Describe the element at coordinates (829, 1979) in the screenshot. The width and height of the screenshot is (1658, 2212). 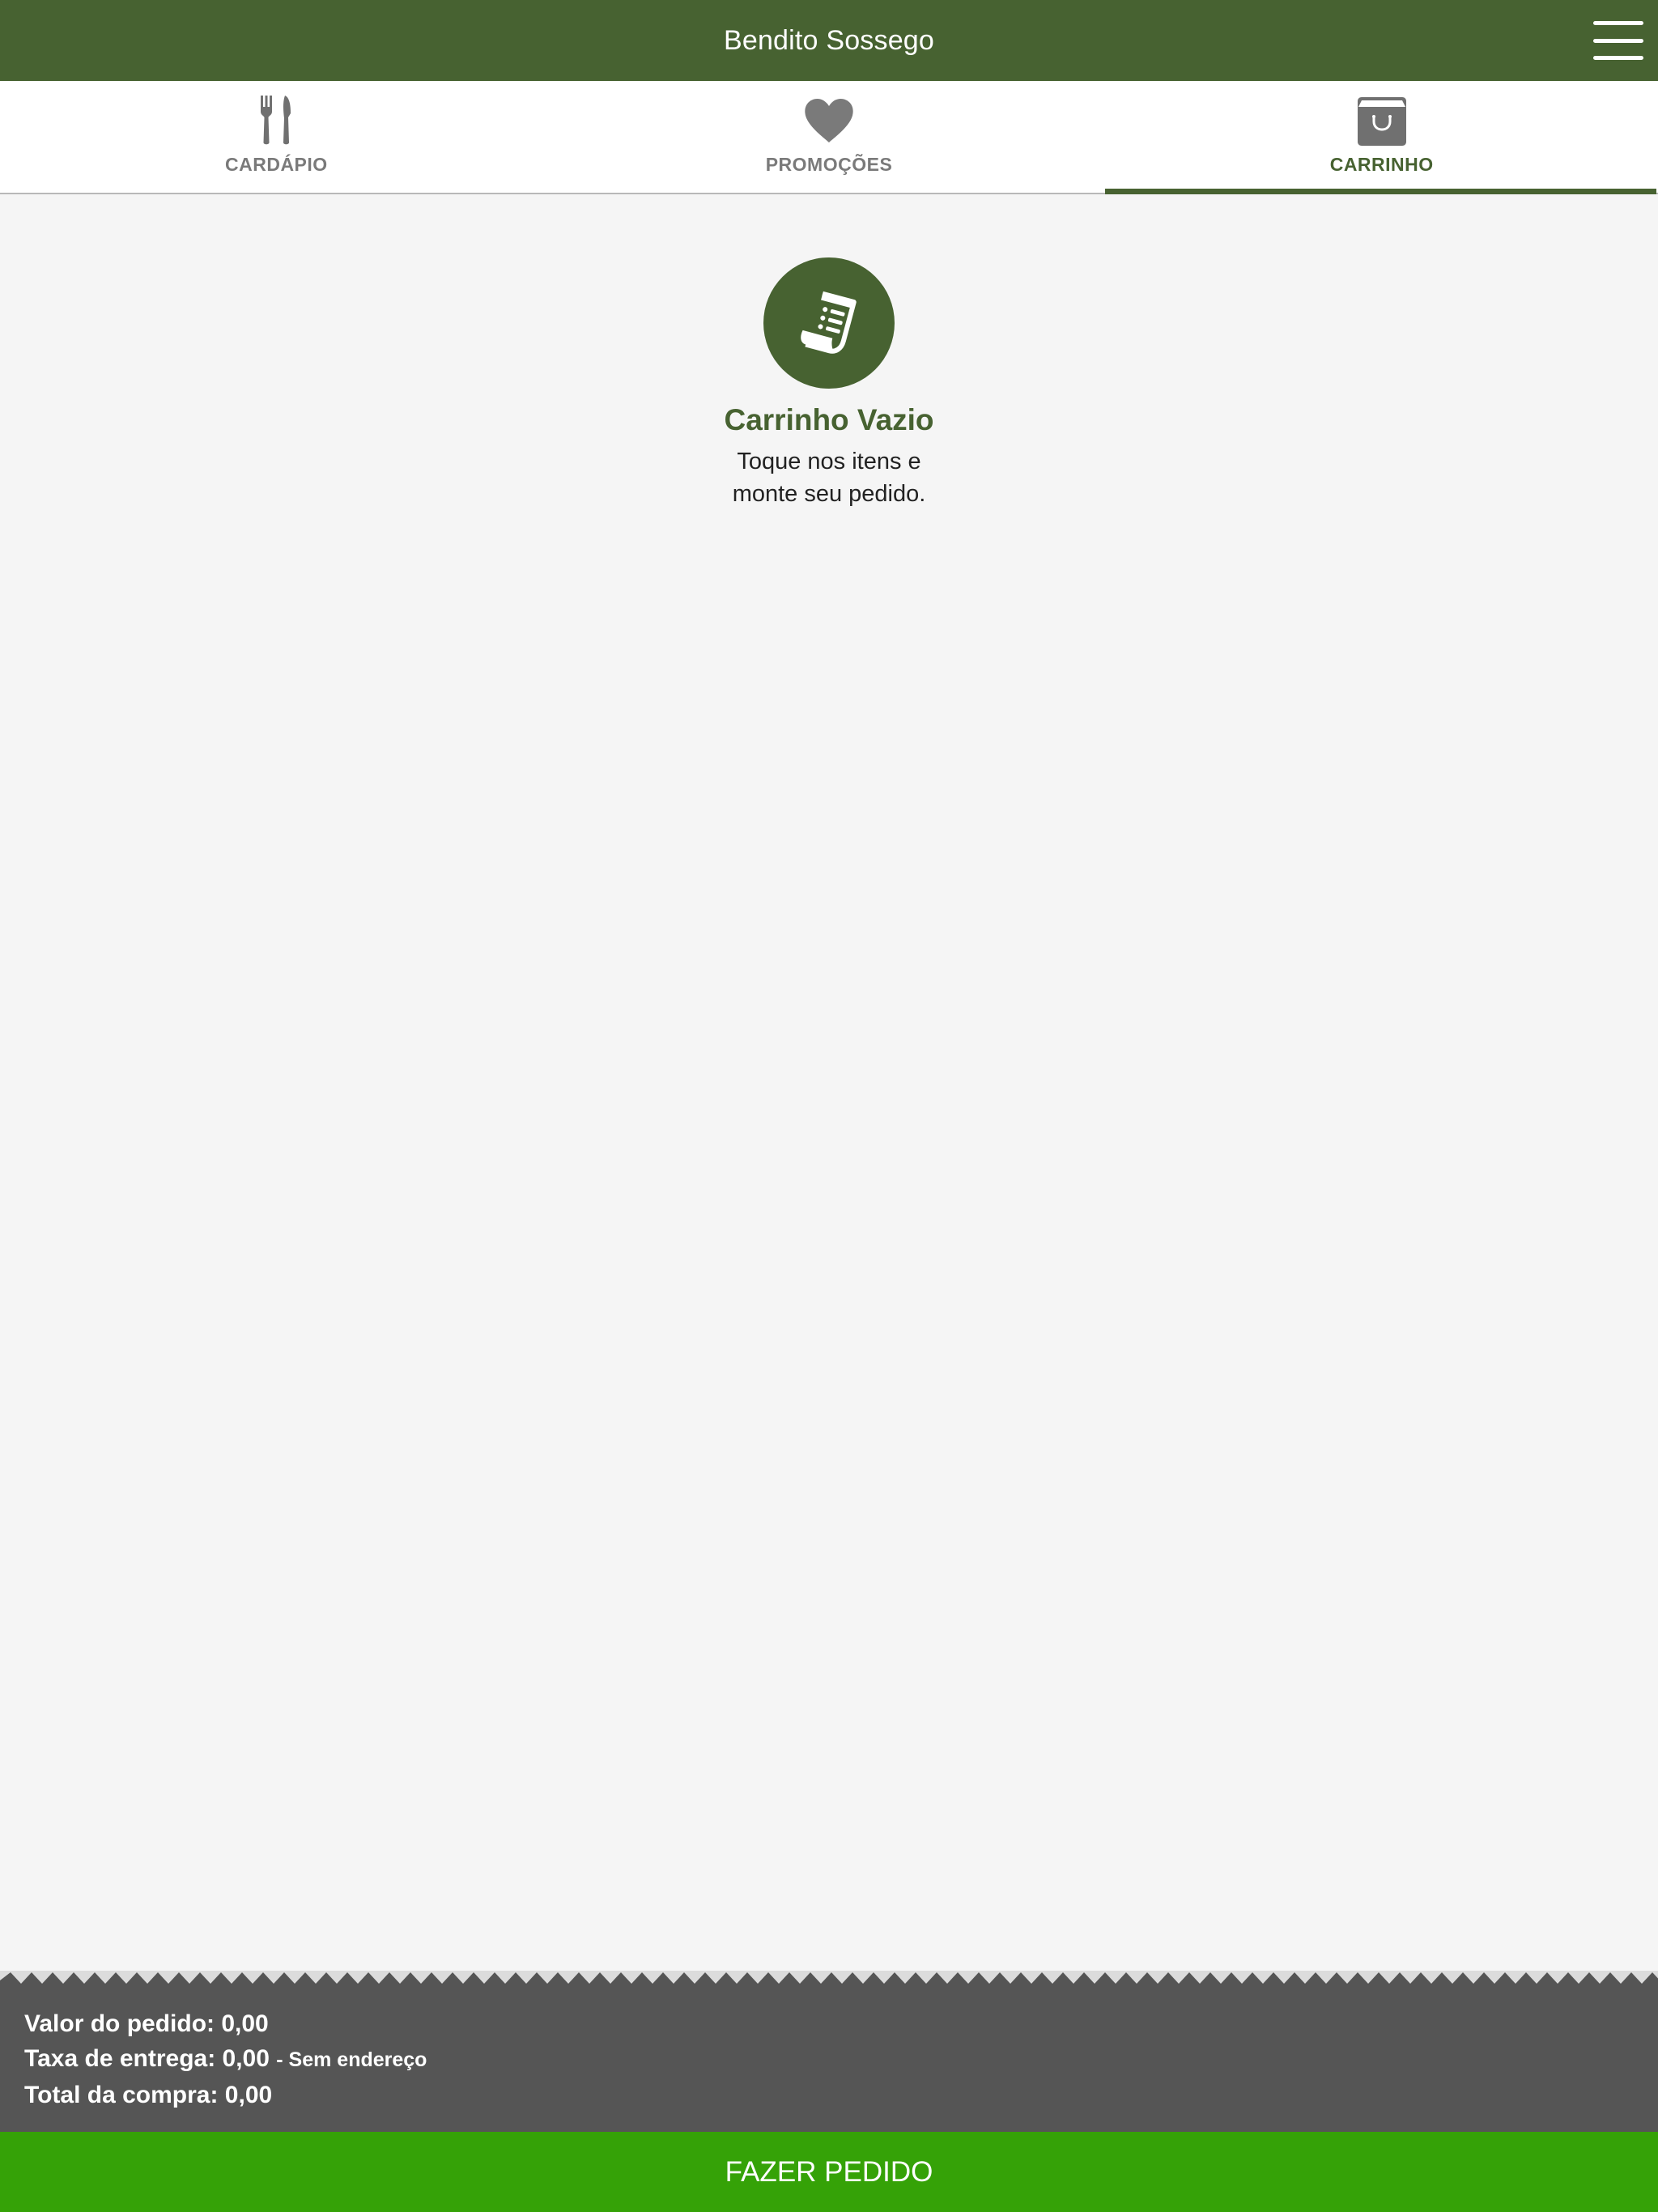
I see `summary-zigzag-edge` at that location.